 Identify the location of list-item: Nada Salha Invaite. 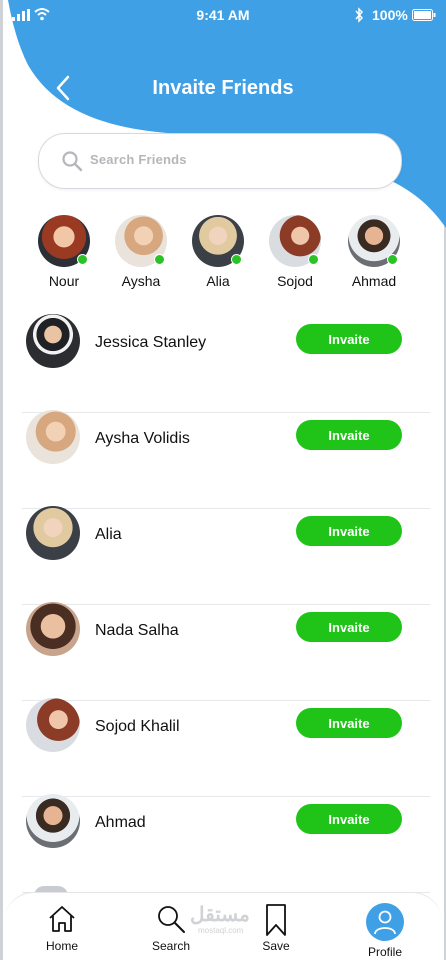
(226, 651).